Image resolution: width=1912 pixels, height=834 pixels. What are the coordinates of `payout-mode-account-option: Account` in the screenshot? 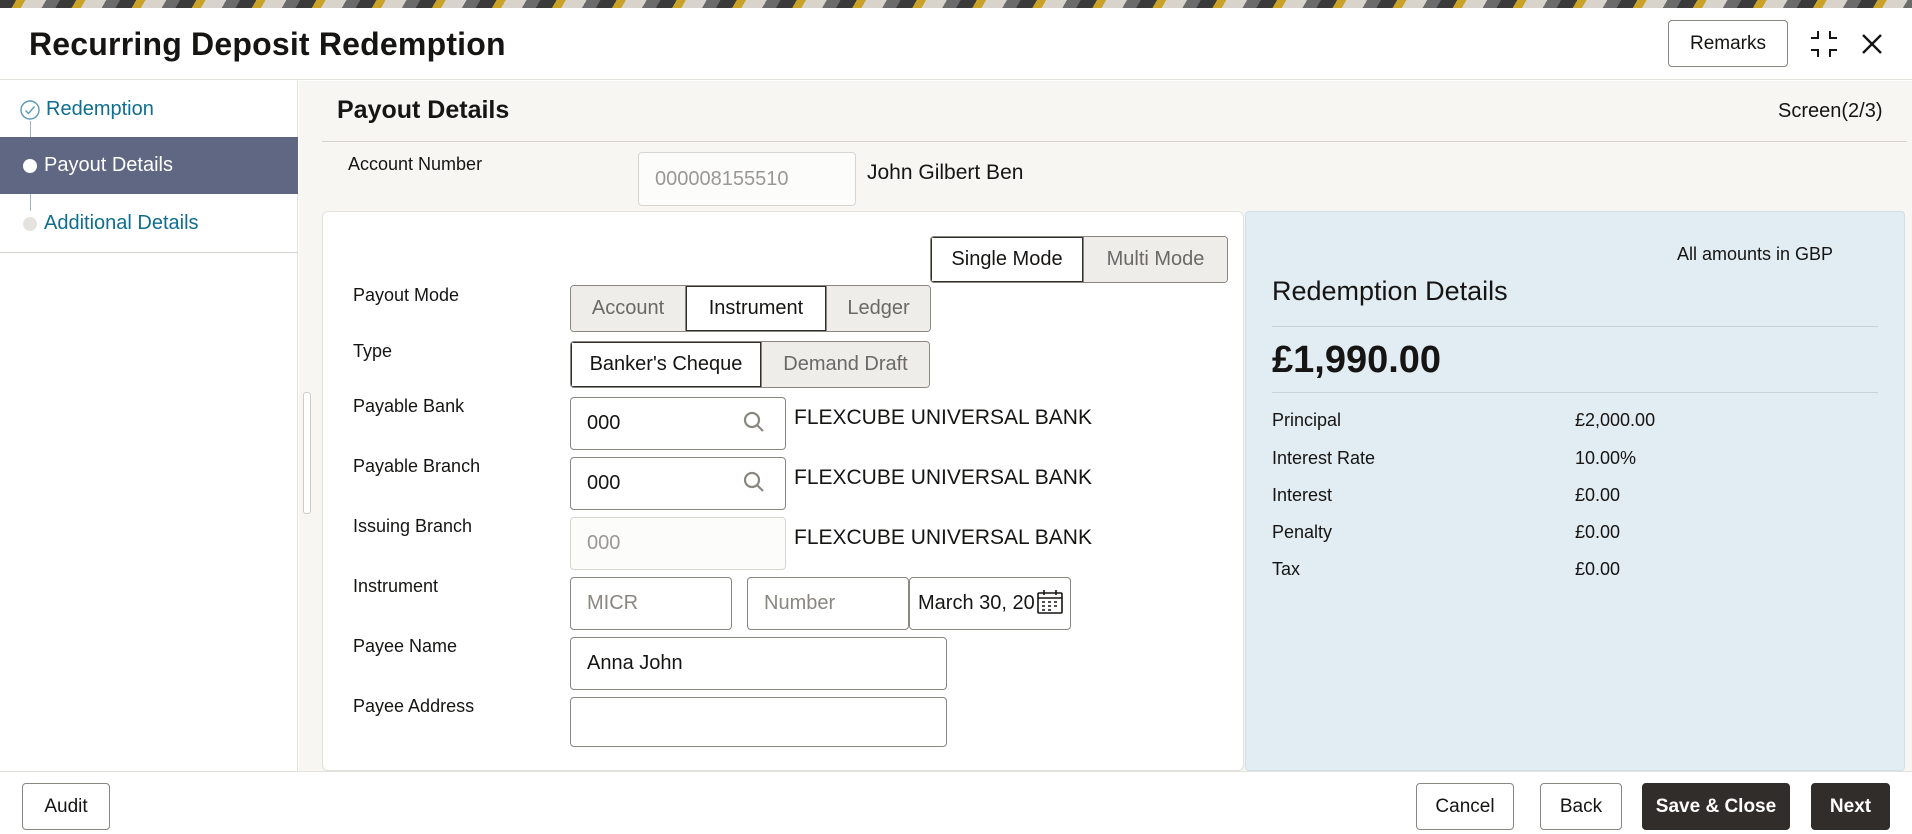 It's located at (628, 308).